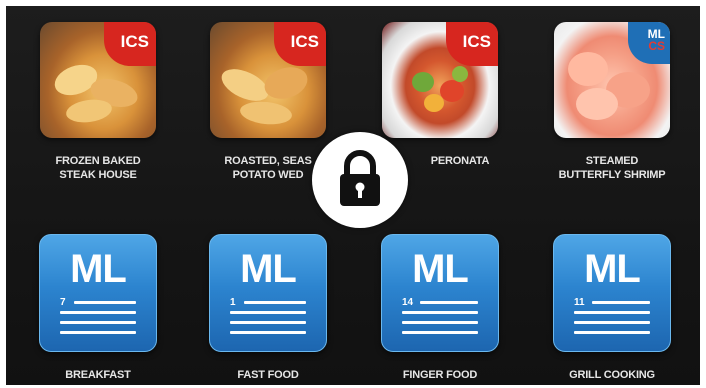 The image size is (706, 388). What do you see at coordinates (579, 302) in the screenshot?
I see `category-count: 11` at bounding box center [579, 302].